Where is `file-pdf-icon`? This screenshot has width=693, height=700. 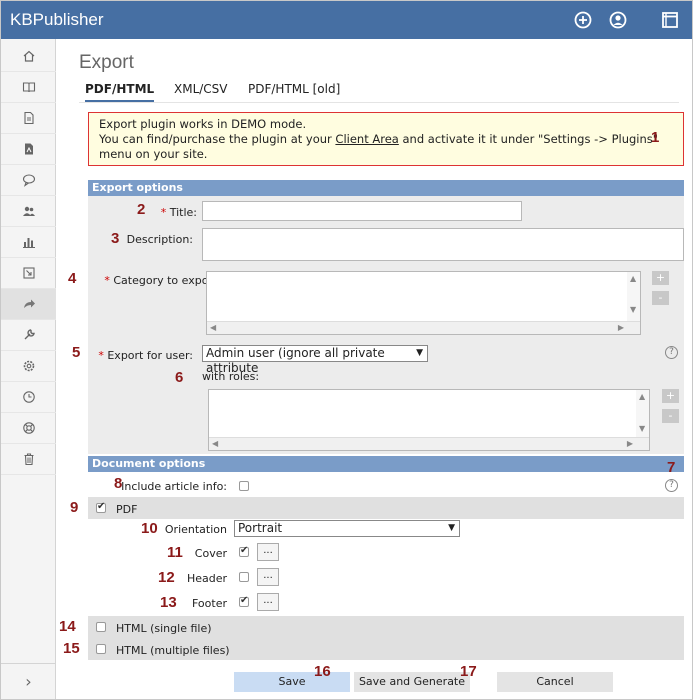
file-pdf-icon is located at coordinates (28, 149).